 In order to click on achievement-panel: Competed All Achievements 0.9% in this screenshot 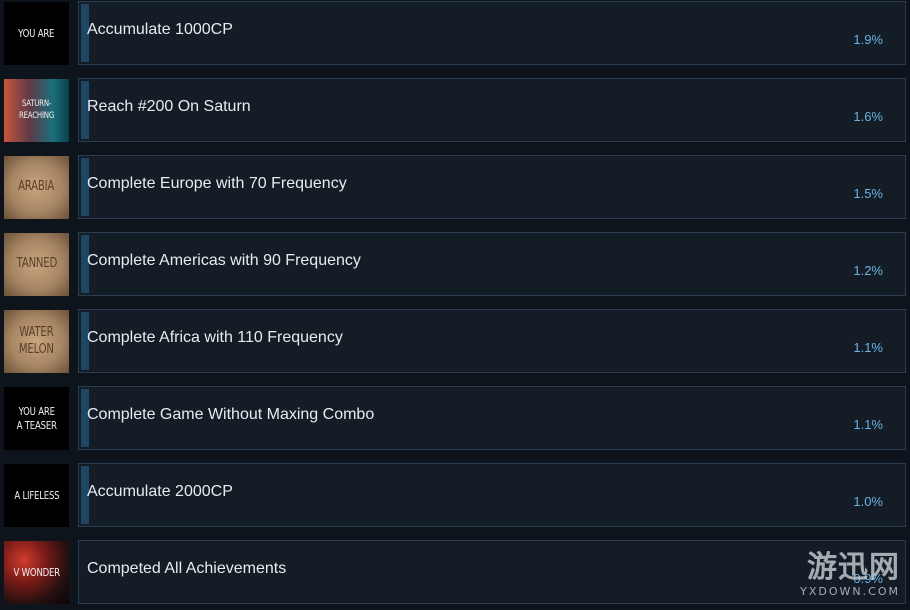, I will do `click(492, 572)`.